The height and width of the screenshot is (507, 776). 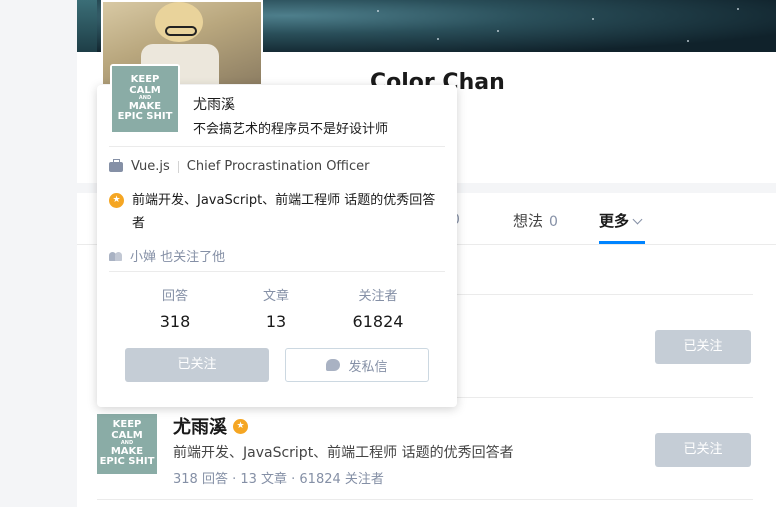 I want to click on popup-honor: ★ 前端开发、JavaScript、前端工程师 话题的优秀回答者, so click(x=277, y=212).